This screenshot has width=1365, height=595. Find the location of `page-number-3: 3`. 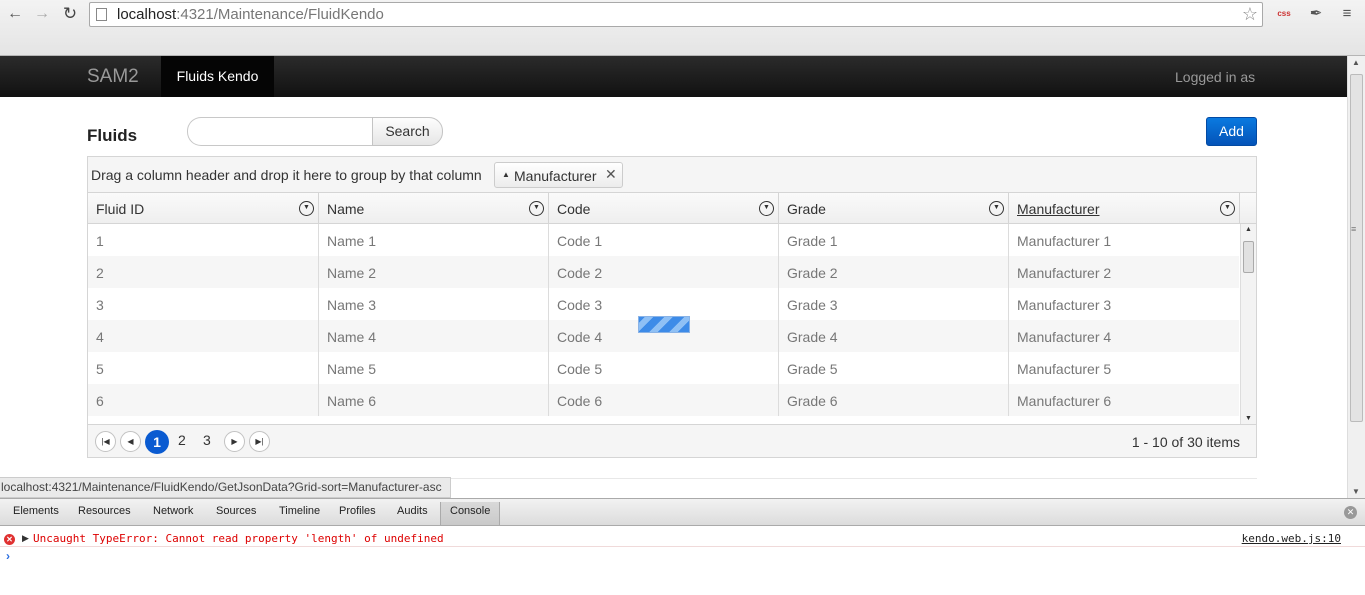

page-number-3: 3 is located at coordinates (207, 440).